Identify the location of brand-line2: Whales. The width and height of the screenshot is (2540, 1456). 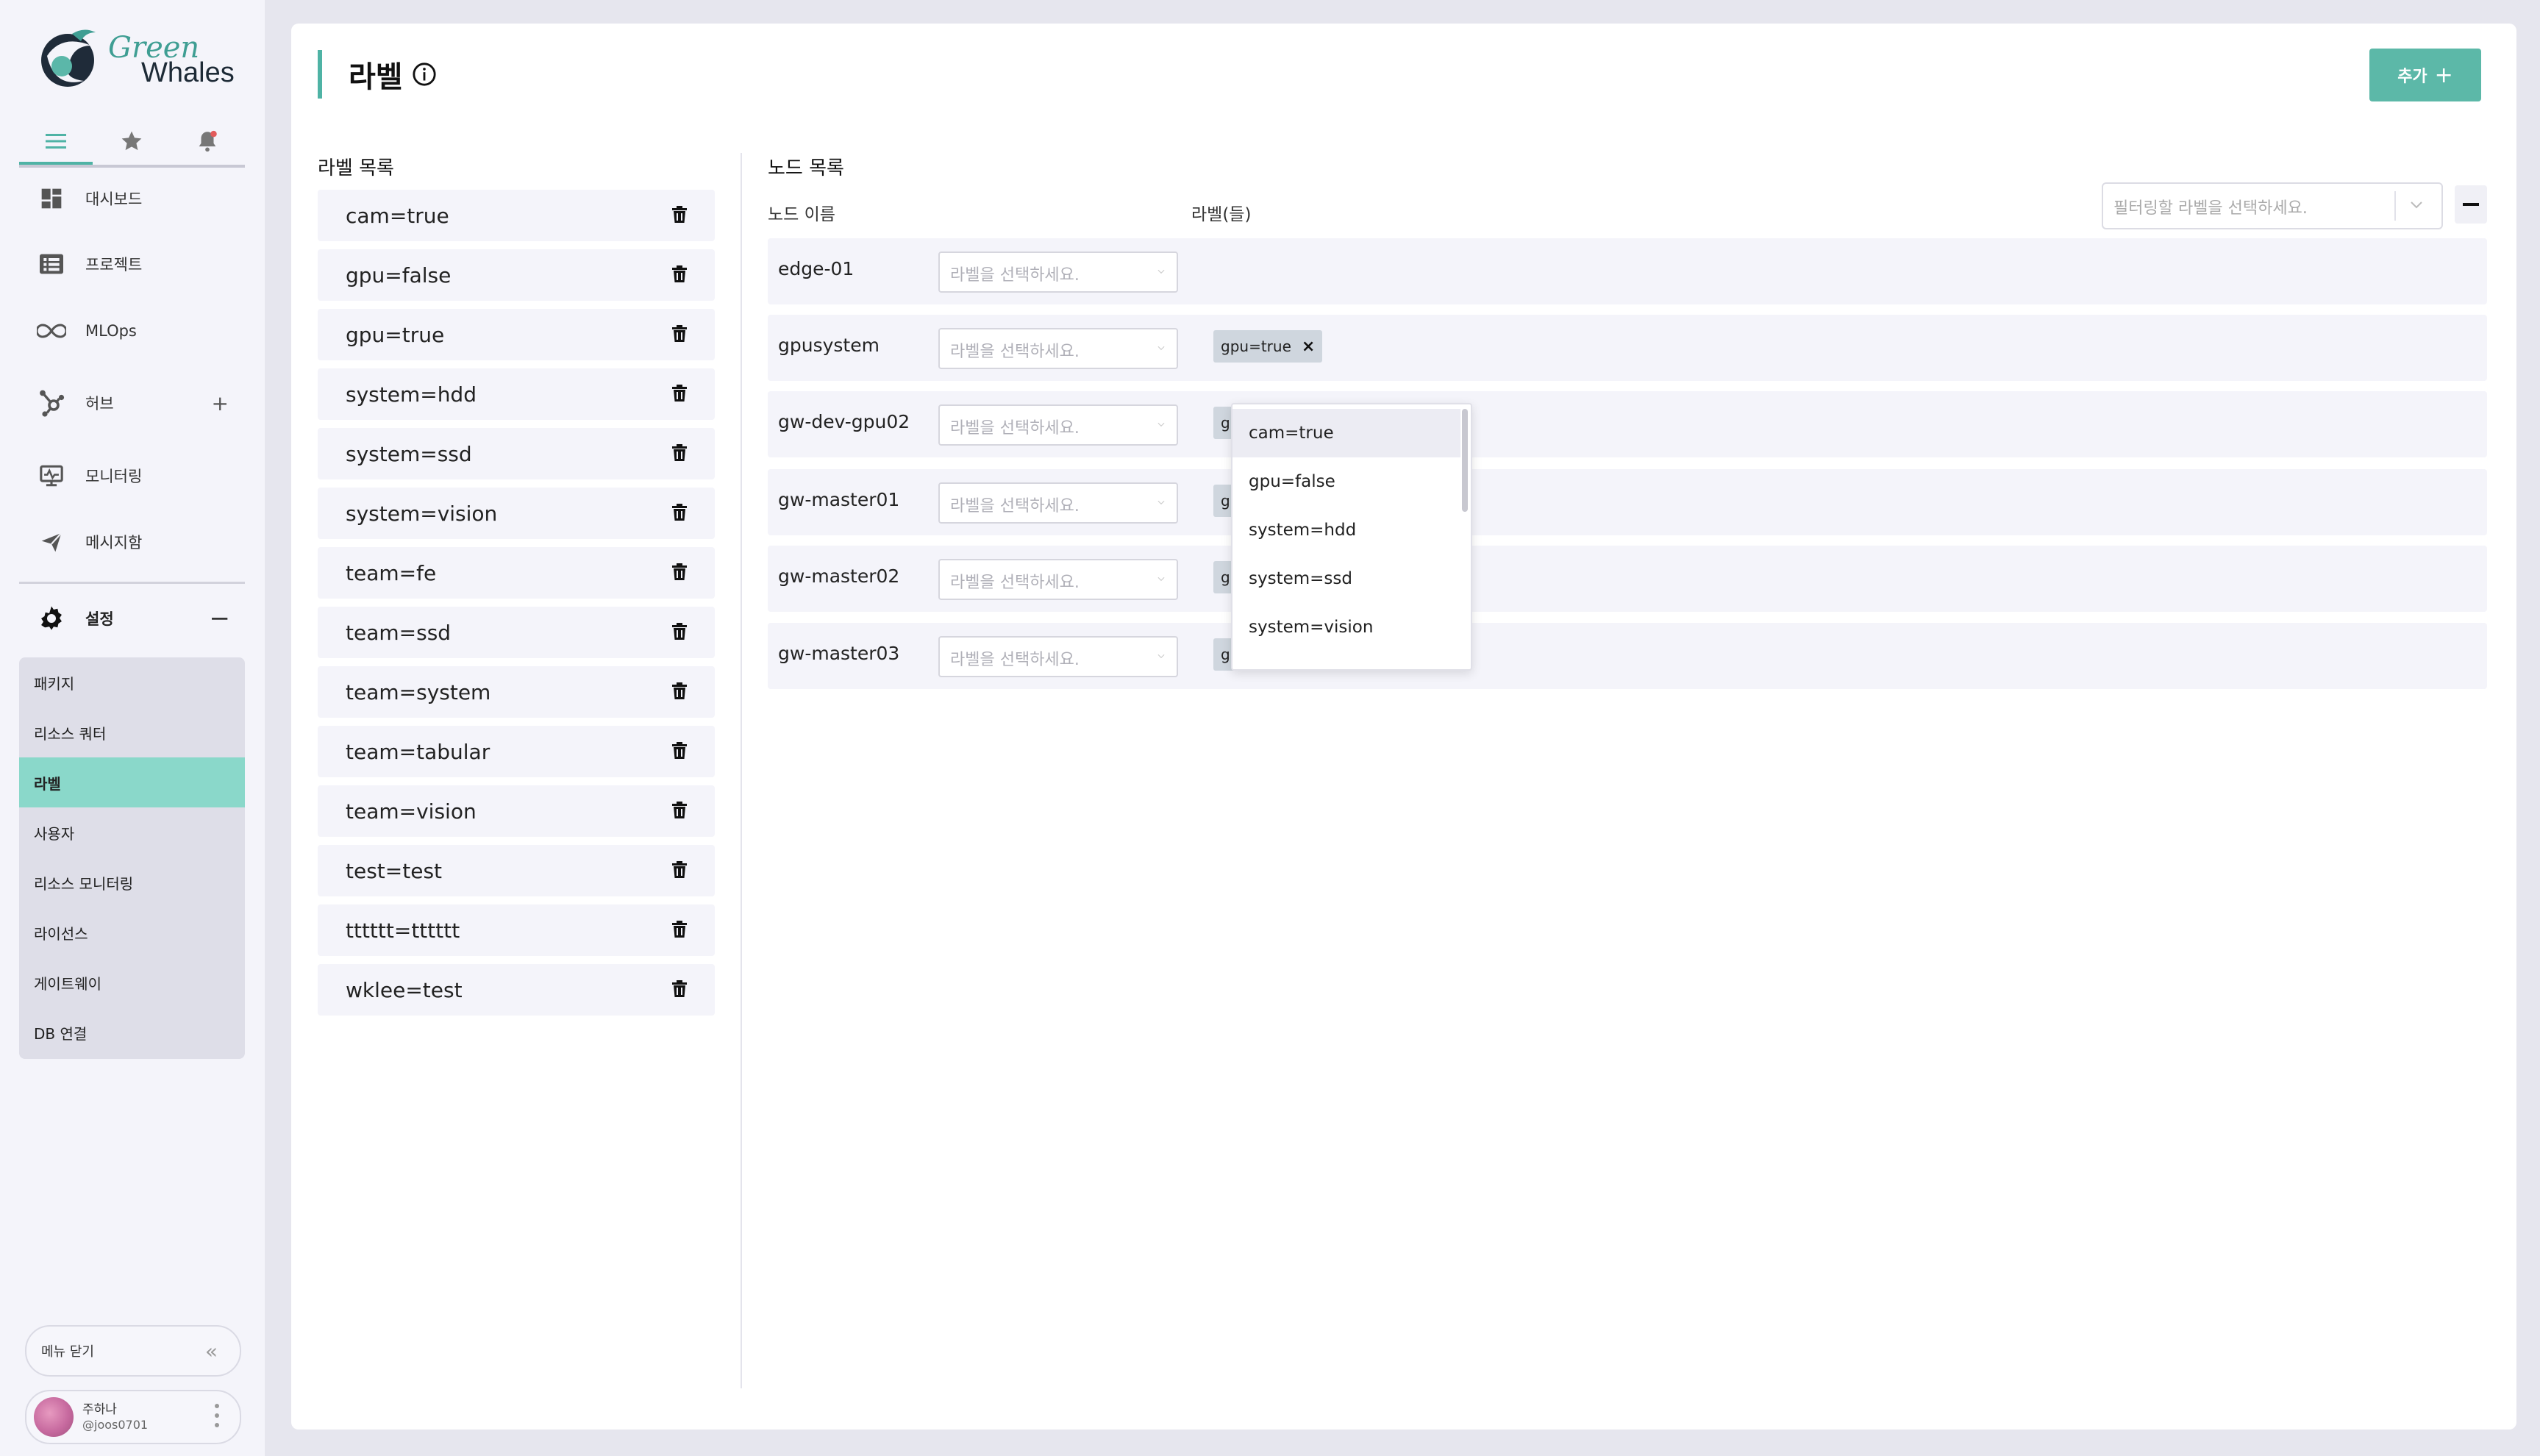
(188, 72).